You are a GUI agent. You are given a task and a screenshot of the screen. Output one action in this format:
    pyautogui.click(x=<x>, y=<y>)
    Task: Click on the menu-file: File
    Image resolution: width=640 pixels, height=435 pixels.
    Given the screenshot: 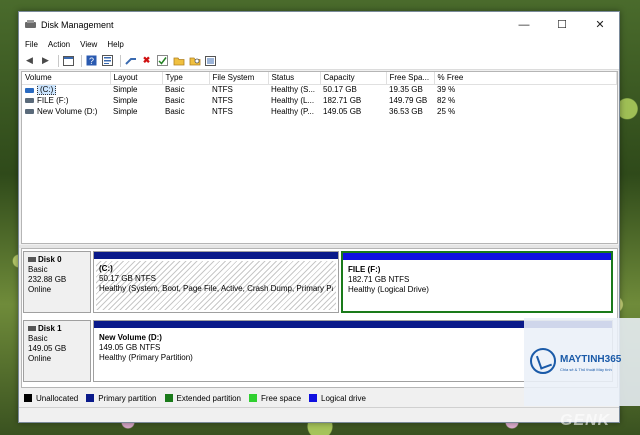 What is the action you would take?
    pyautogui.click(x=31, y=44)
    